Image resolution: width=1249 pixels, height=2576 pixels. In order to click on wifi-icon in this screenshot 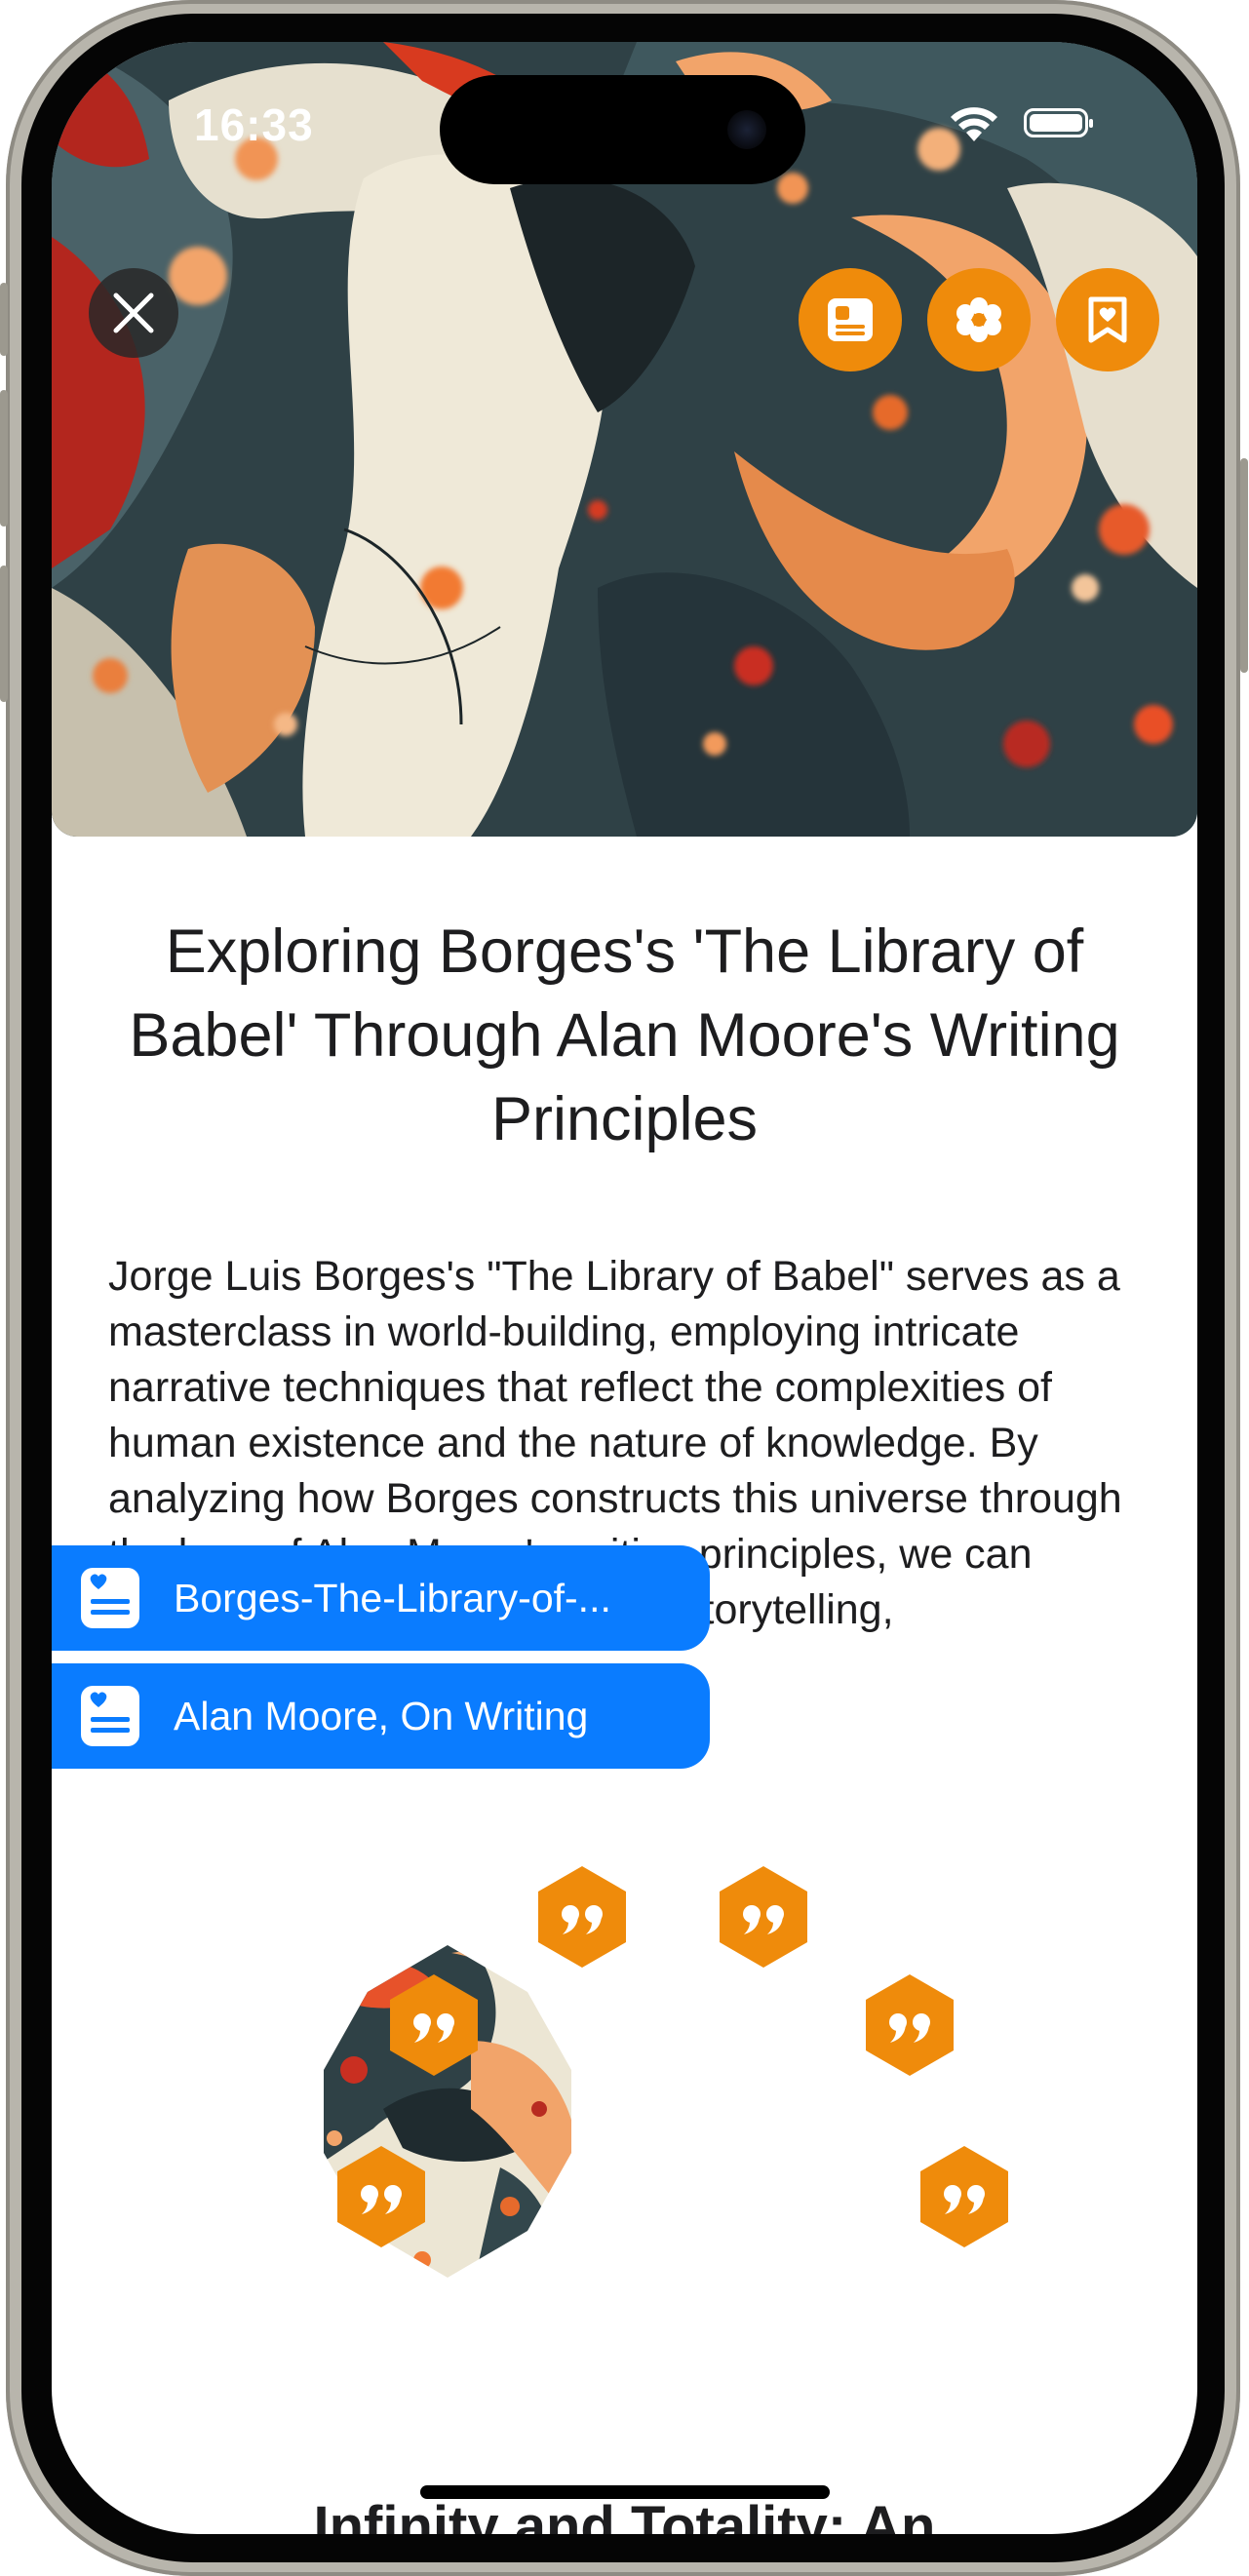, I will do `click(974, 124)`.